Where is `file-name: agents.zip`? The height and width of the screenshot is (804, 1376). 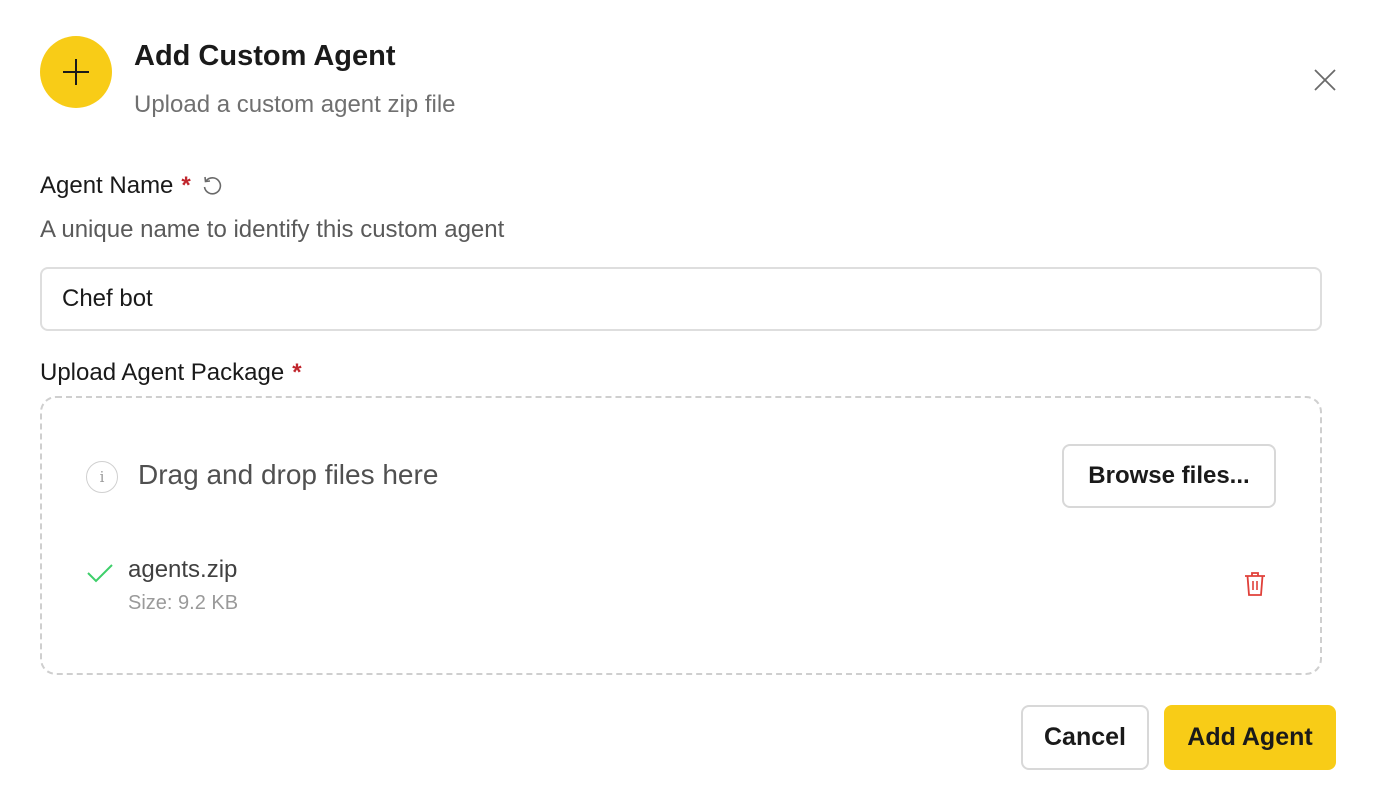 file-name: agents.zip is located at coordinates (183, 569).